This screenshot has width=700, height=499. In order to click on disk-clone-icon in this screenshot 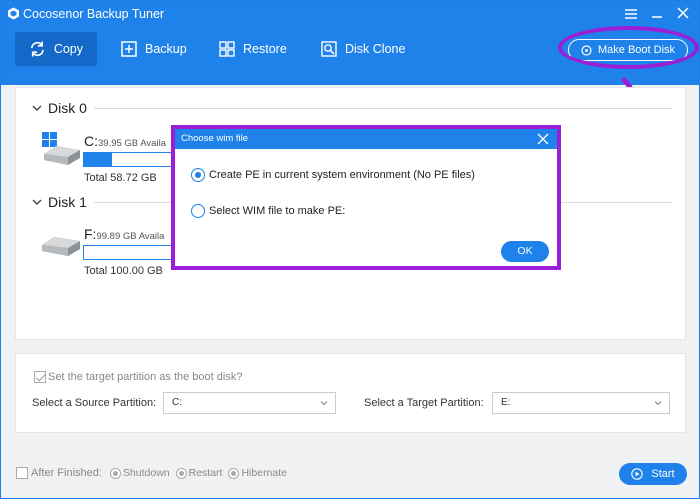, I will do `click(329, 49)`.